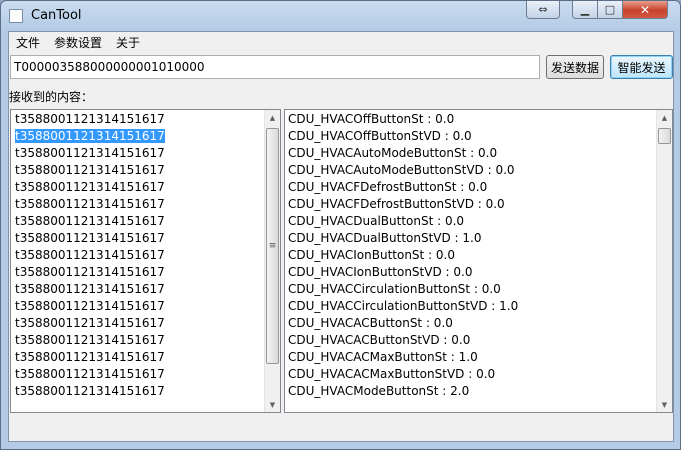  I want to click on menu-bar: 文件 参数设置 关于, so click(341, 41).